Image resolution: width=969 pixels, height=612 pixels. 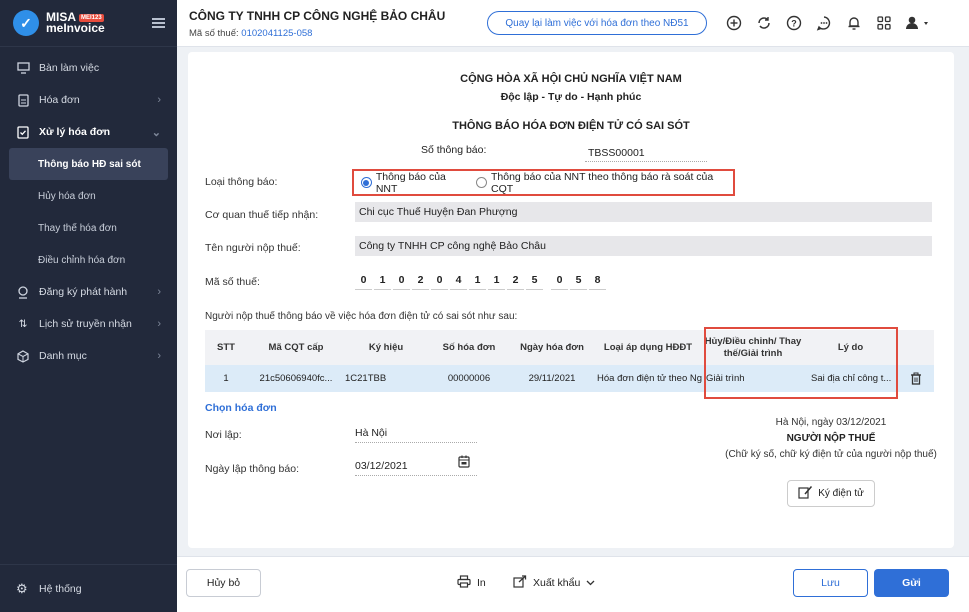 What do you see at coordinates (23, 356) in the screenshot?
I see `cube-icon` at bounding box center [23, 356].